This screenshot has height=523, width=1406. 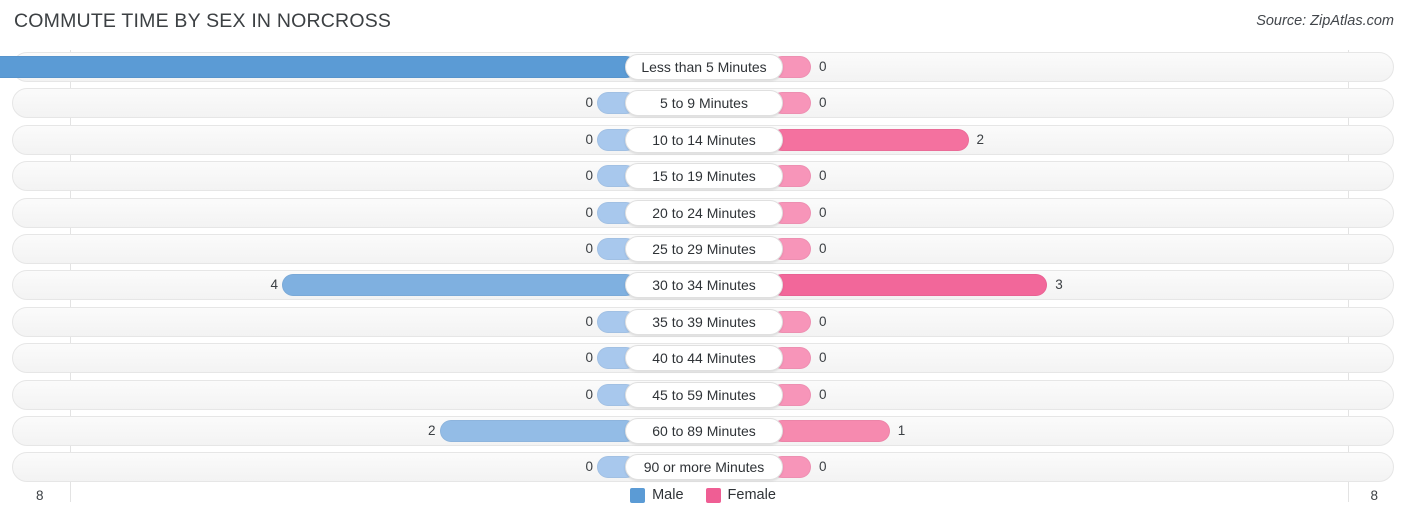 I want to click on table-row: 2 1 60 to 89 Minutes, so click(x=703, y=431).